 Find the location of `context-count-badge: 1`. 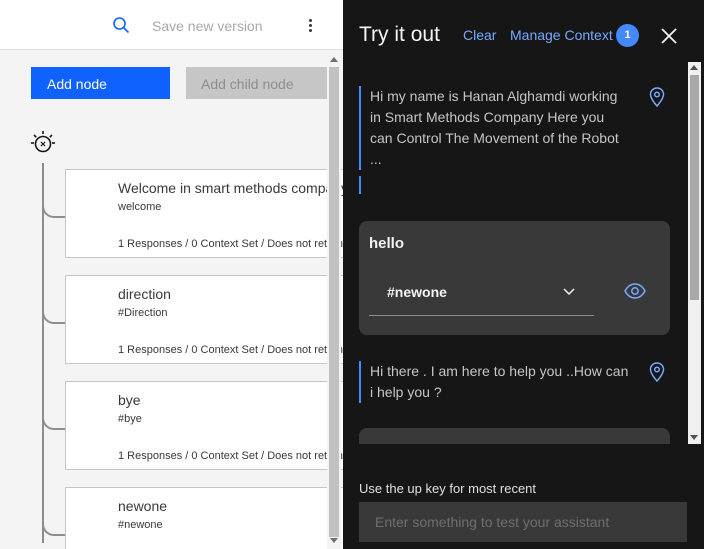

context-count-badge: 1 is located at coordinates (627, 35).